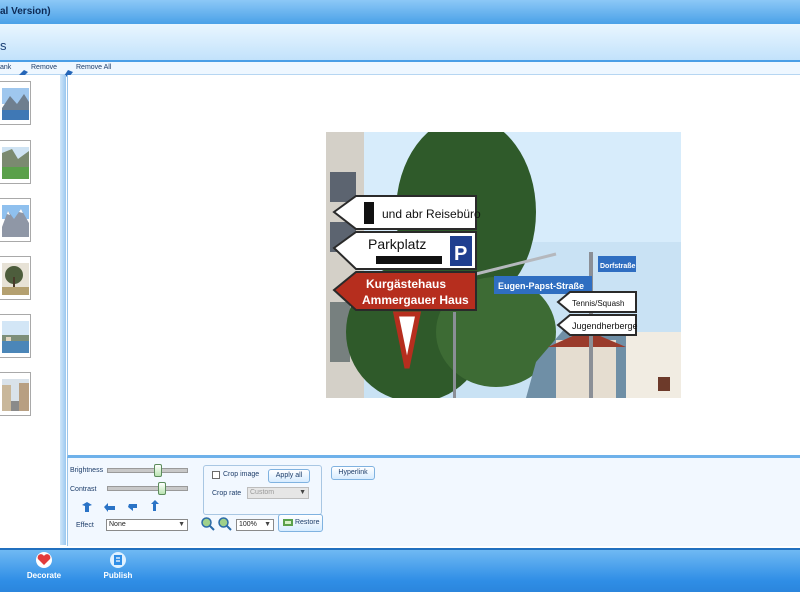 The width and height of the screenshot is (800, 600). I want to click on restore-button: Restore, so click(300, 523).